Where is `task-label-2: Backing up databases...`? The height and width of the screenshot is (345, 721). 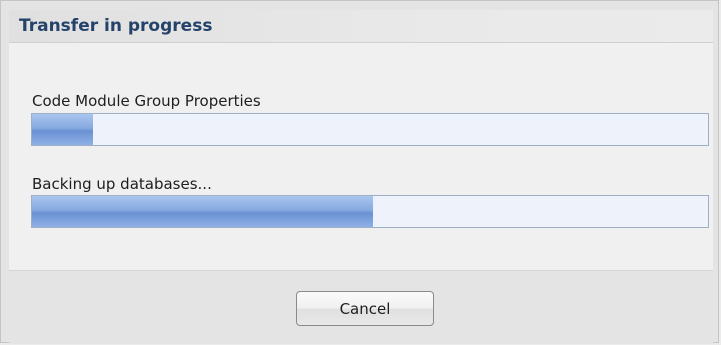 task-label-2: Backing up databases... is located at coordinates (122, 184).